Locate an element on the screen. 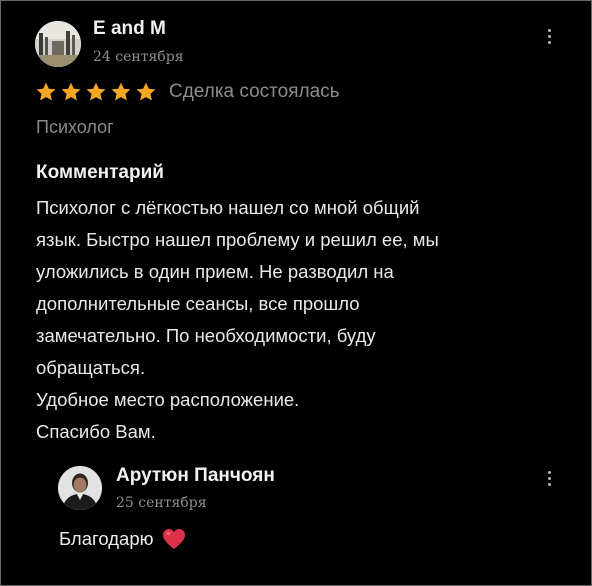 Image resolution: width=592 pixels, height=586 pixels. comment-line: дополнительные сеансы, все прошло is located at coordinates (198, 303).